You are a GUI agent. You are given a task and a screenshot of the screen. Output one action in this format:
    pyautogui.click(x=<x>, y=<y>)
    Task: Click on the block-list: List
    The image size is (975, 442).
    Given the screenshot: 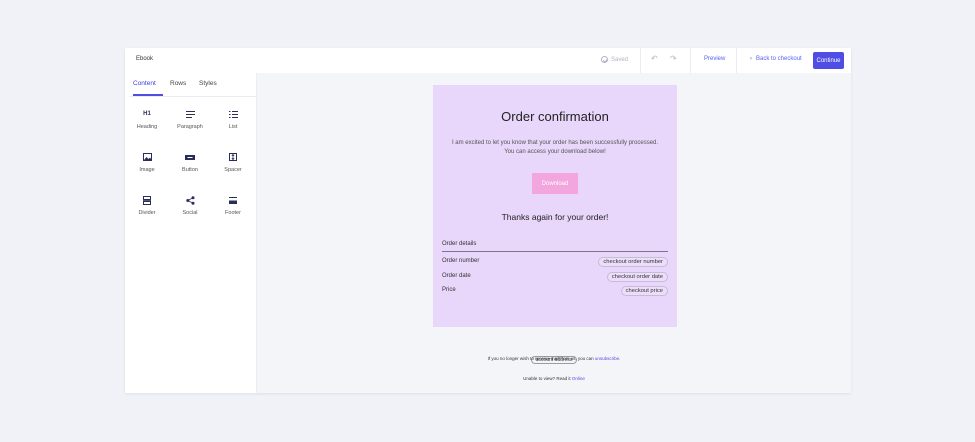 What is the action you would take?
    pyautogui.click(x=233, y=119)
    